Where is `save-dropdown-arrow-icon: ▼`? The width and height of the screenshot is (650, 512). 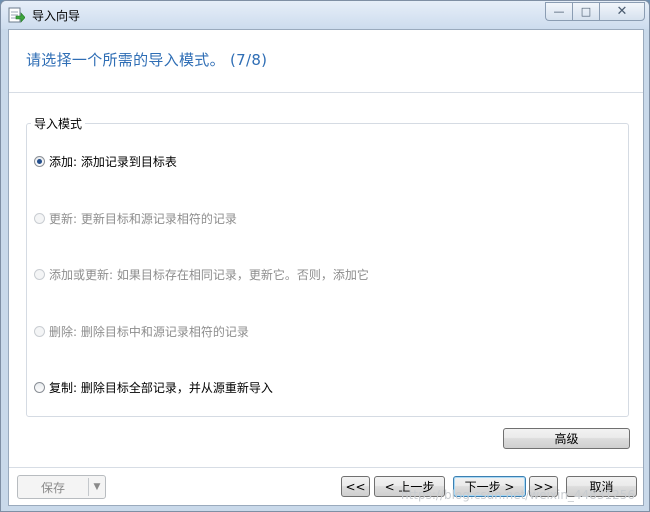 save-dropdown-arrow-icon: ▼ is located at coordinates (97, 487).